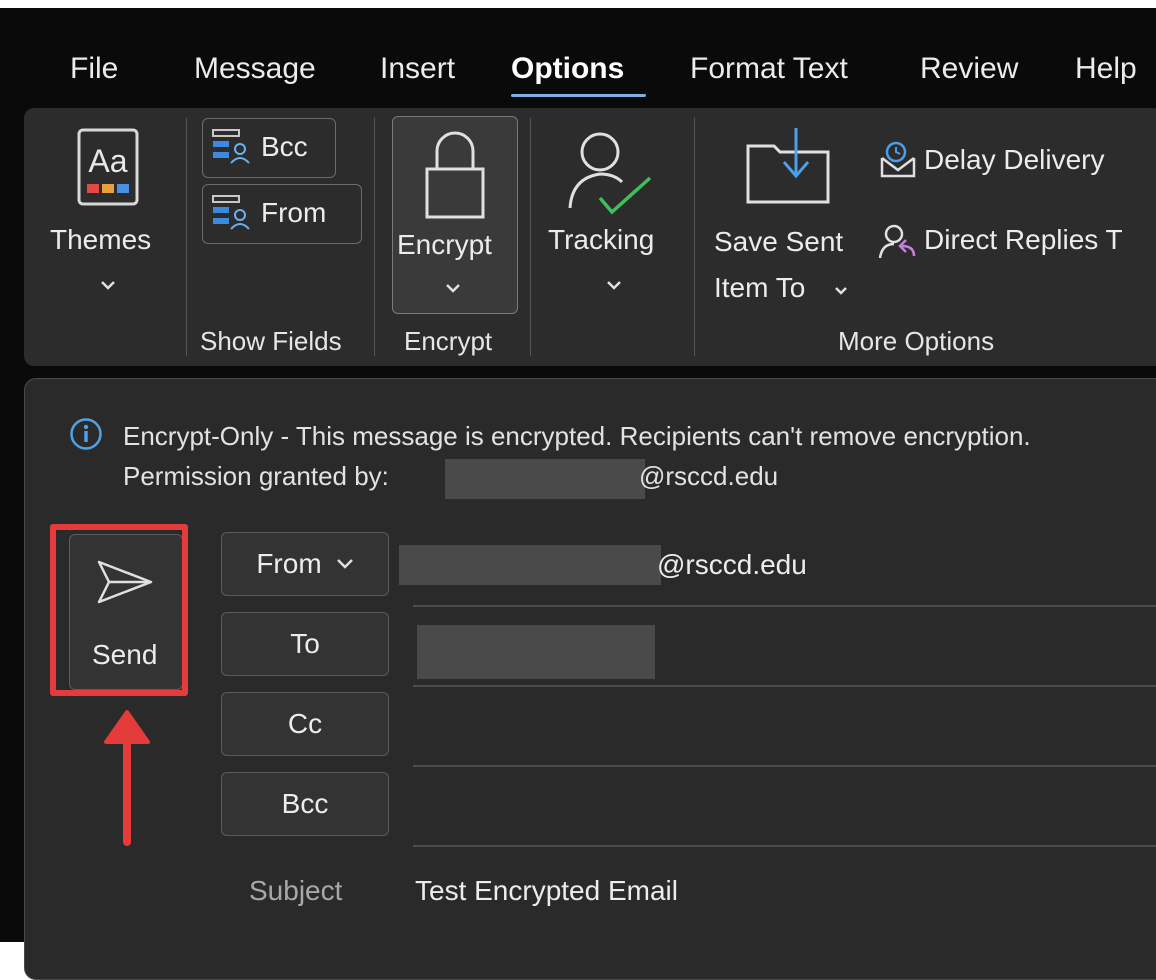  I want to click on from-field-button: From, so click(282, 214).